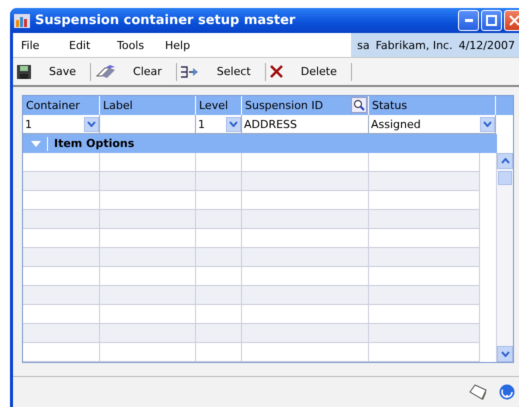  I want to click on section-title: Item Options, so click(94, 143).